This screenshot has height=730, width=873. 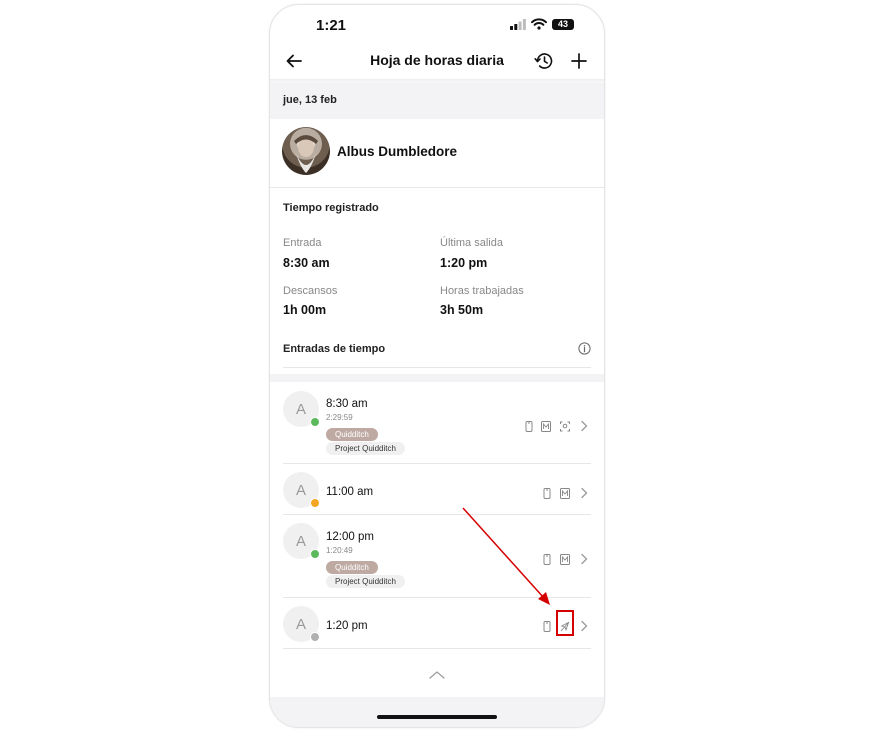 What do you see at coordinates (437, 378) in the screenshot?
I see `section-separator` at bounding box center [437, 378].